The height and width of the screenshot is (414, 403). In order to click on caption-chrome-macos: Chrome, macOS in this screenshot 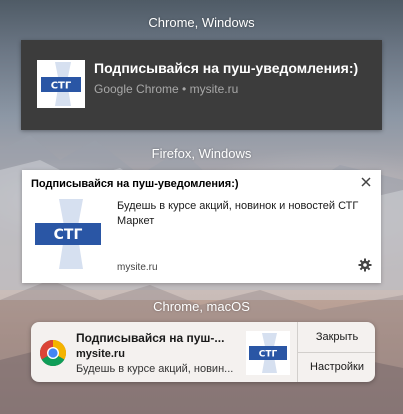, I will do `click(201, 306)`.